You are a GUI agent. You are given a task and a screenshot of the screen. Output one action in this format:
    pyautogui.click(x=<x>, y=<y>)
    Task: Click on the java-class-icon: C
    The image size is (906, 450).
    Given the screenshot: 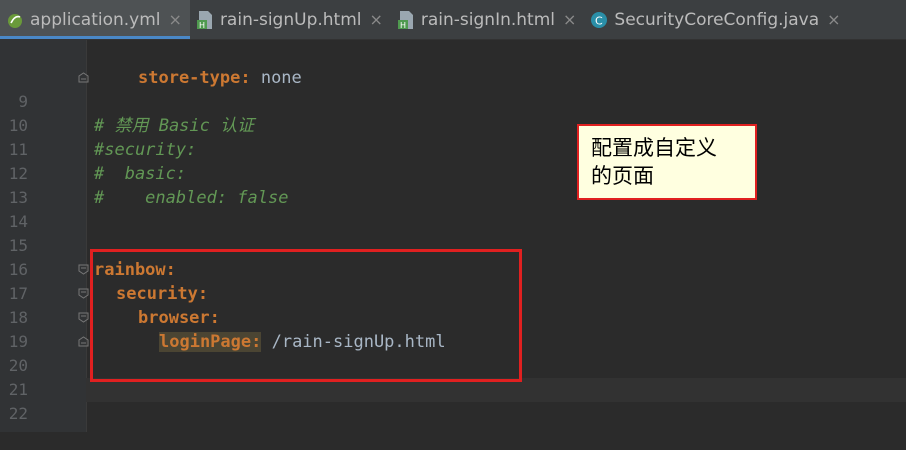 What is the action you would take?
    pyautogui.click(x=599, y=19)
    